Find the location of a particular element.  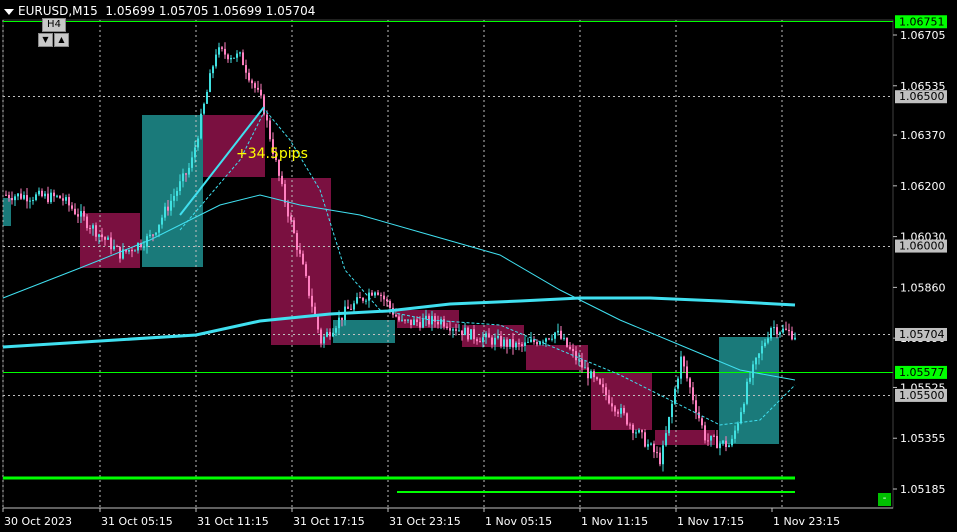

collapse-button: - is located at coordinates (884, 499).